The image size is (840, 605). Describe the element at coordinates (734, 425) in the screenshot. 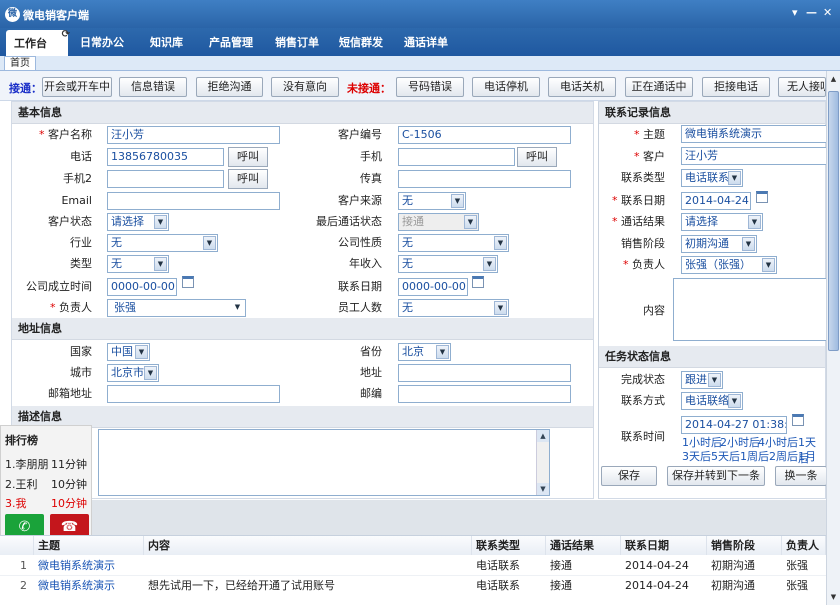

I see `contact-time-field: 2014-04-27 01:38:16` at that location.